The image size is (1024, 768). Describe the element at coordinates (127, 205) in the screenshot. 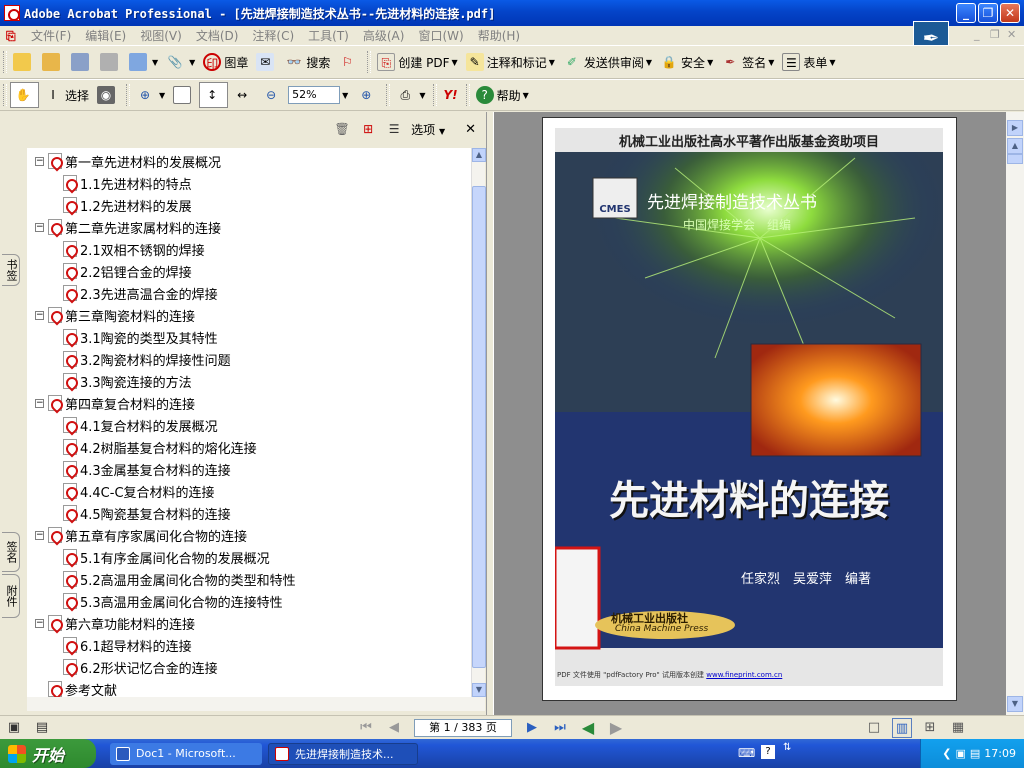

I see `bookmark-section: 1.2先进材料的发展` at that location.